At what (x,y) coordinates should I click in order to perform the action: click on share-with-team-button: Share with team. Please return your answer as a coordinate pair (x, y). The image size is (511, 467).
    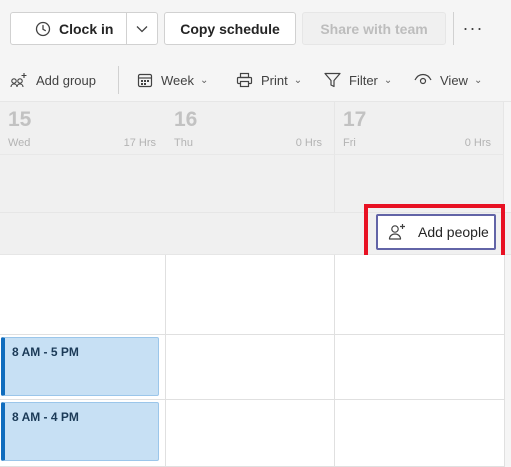
    Looking at the image, I should click on (374, 28).